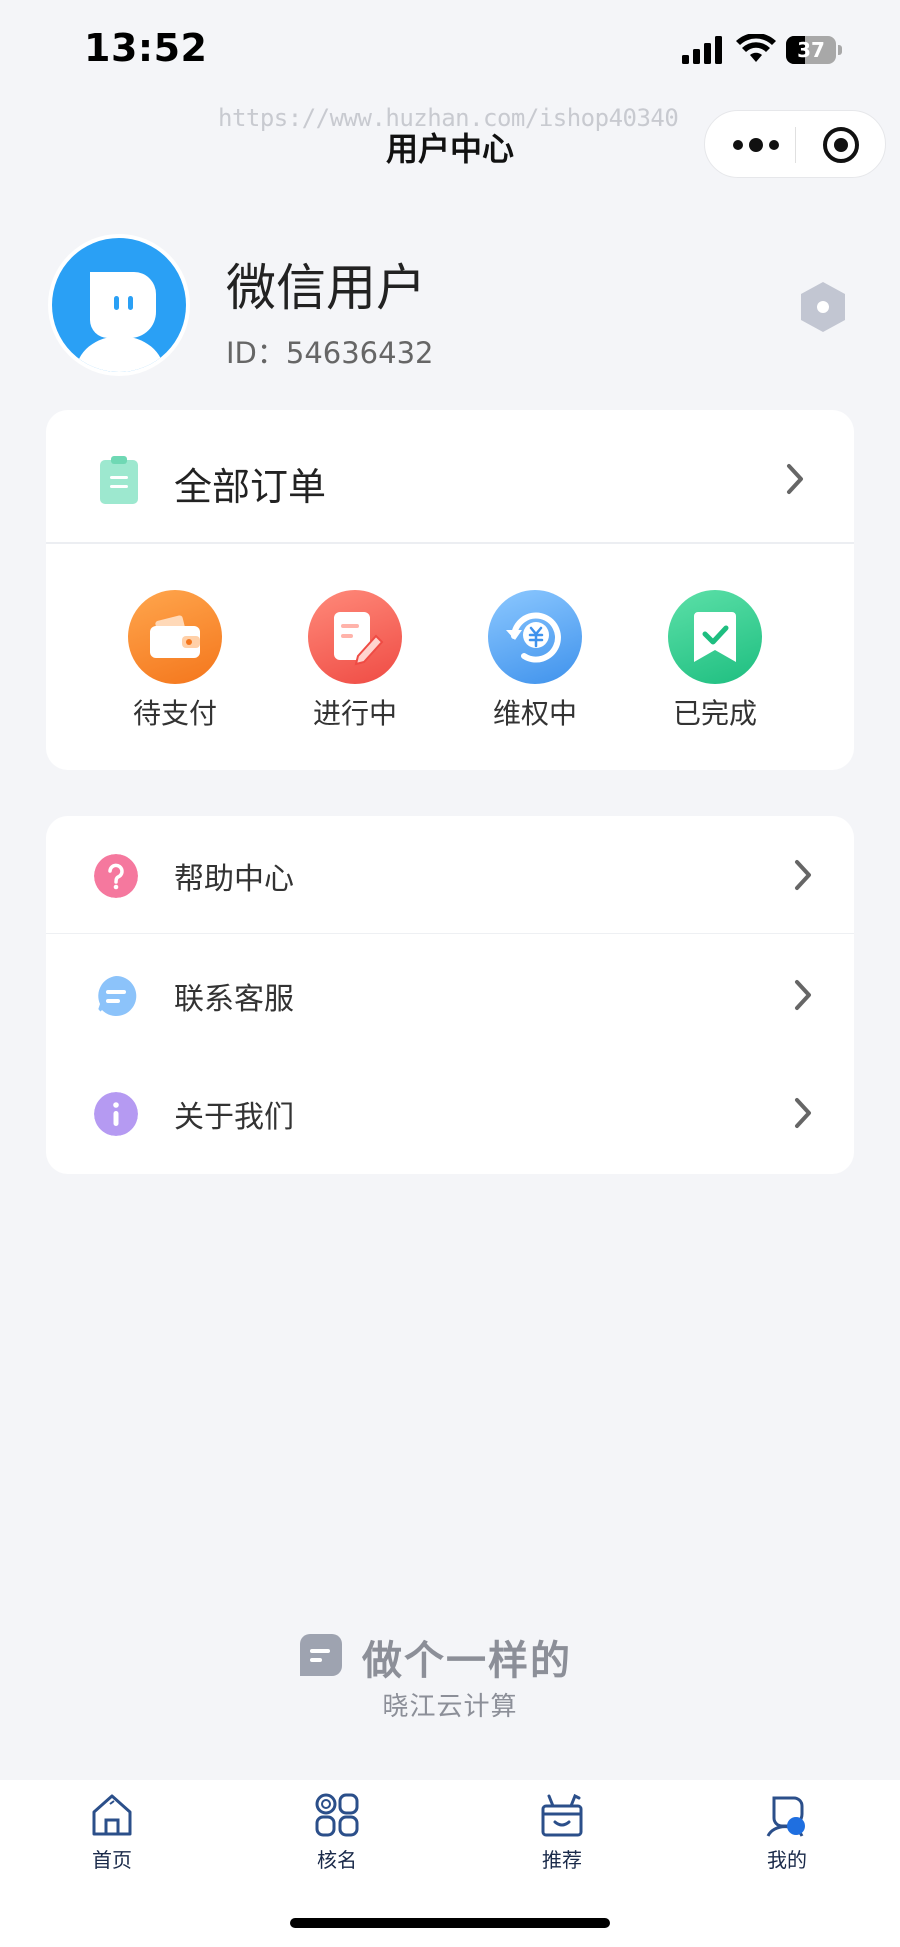 The image size is (900, 1947). What do you see at coordinates (234, 1117) in the screenshot?
I see `menu-item-label: 关于我们` at bounding box center [234, 1117].